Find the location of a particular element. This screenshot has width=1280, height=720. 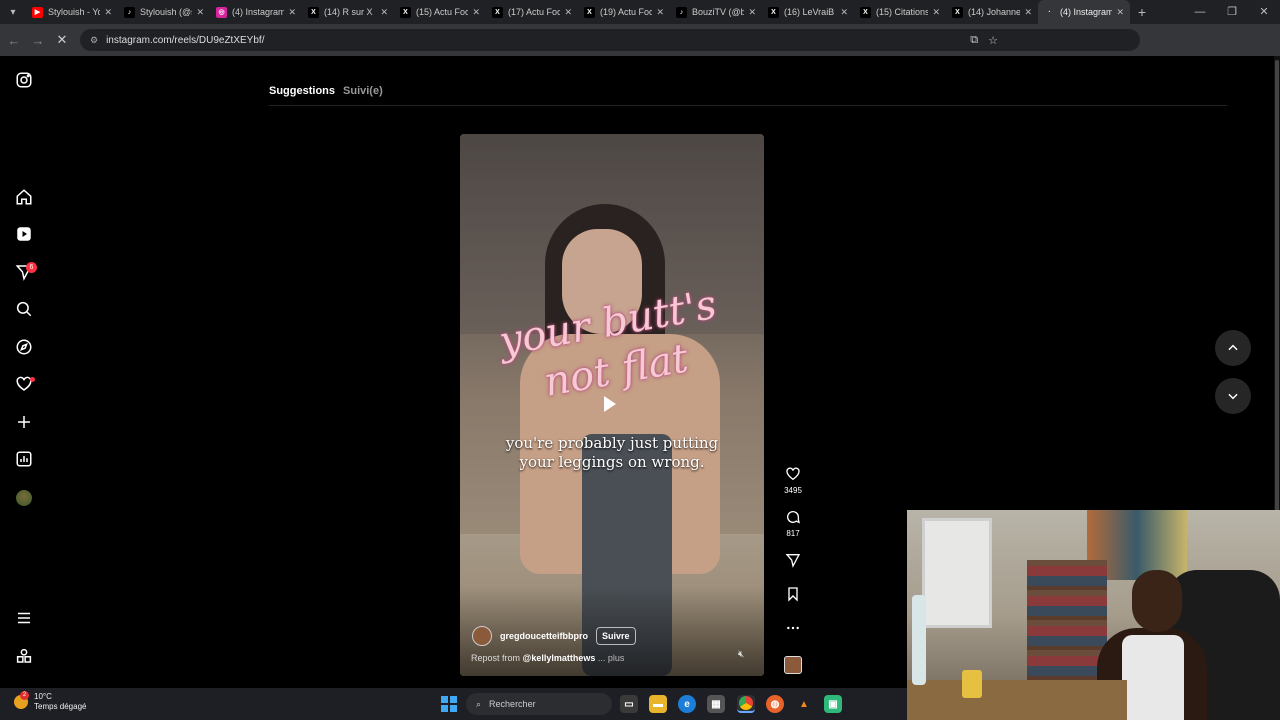

home-icon is located at coordinates (24, 197).